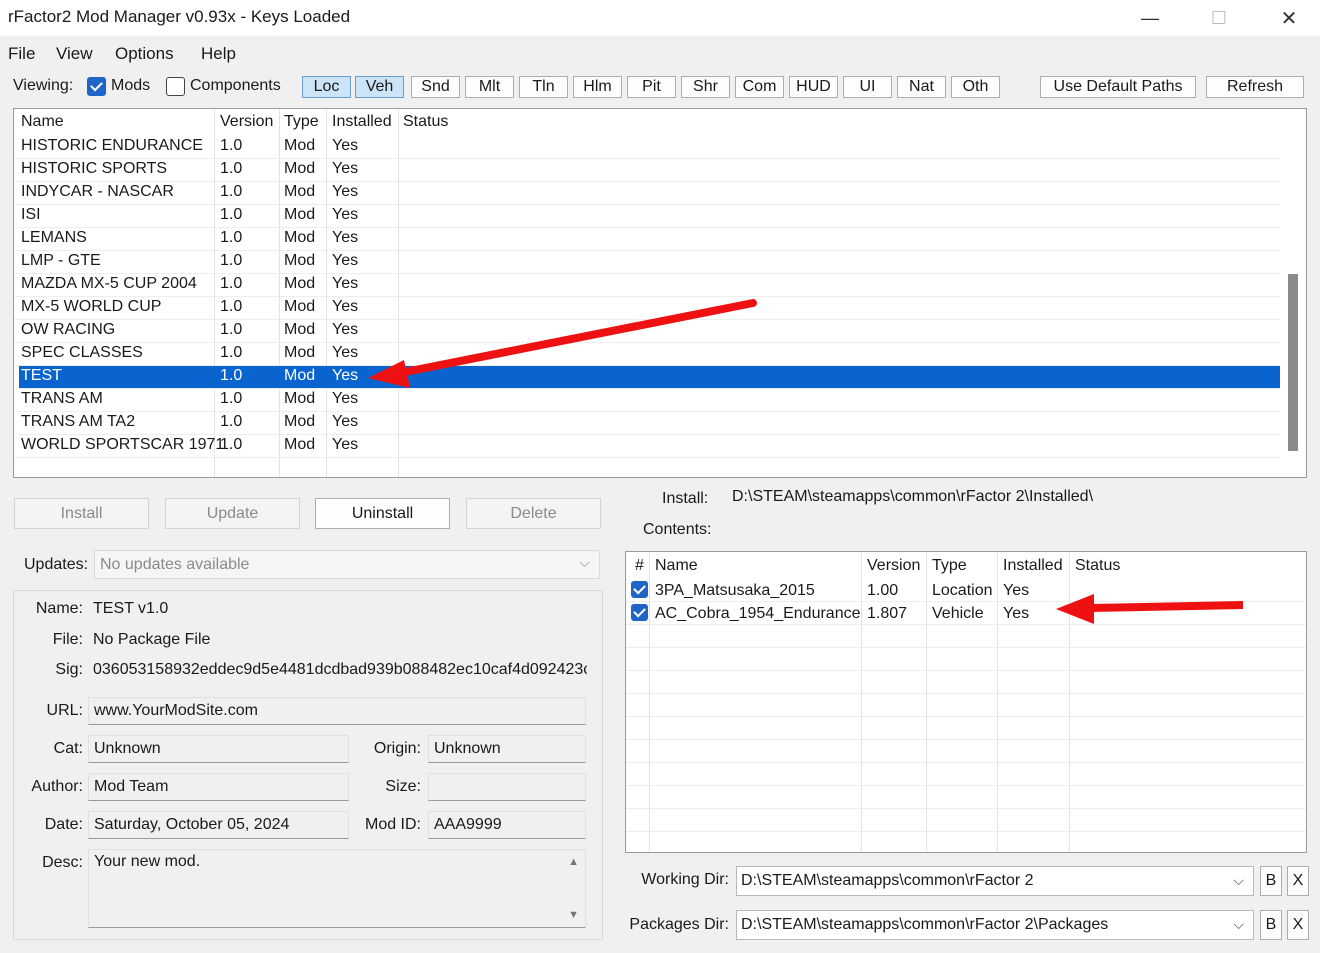  What do you see at coordinates (97, 192) in the screenshot?
I see `mod-row-name: INDYCAR - NASCAR` at bounding box center [97, 192].